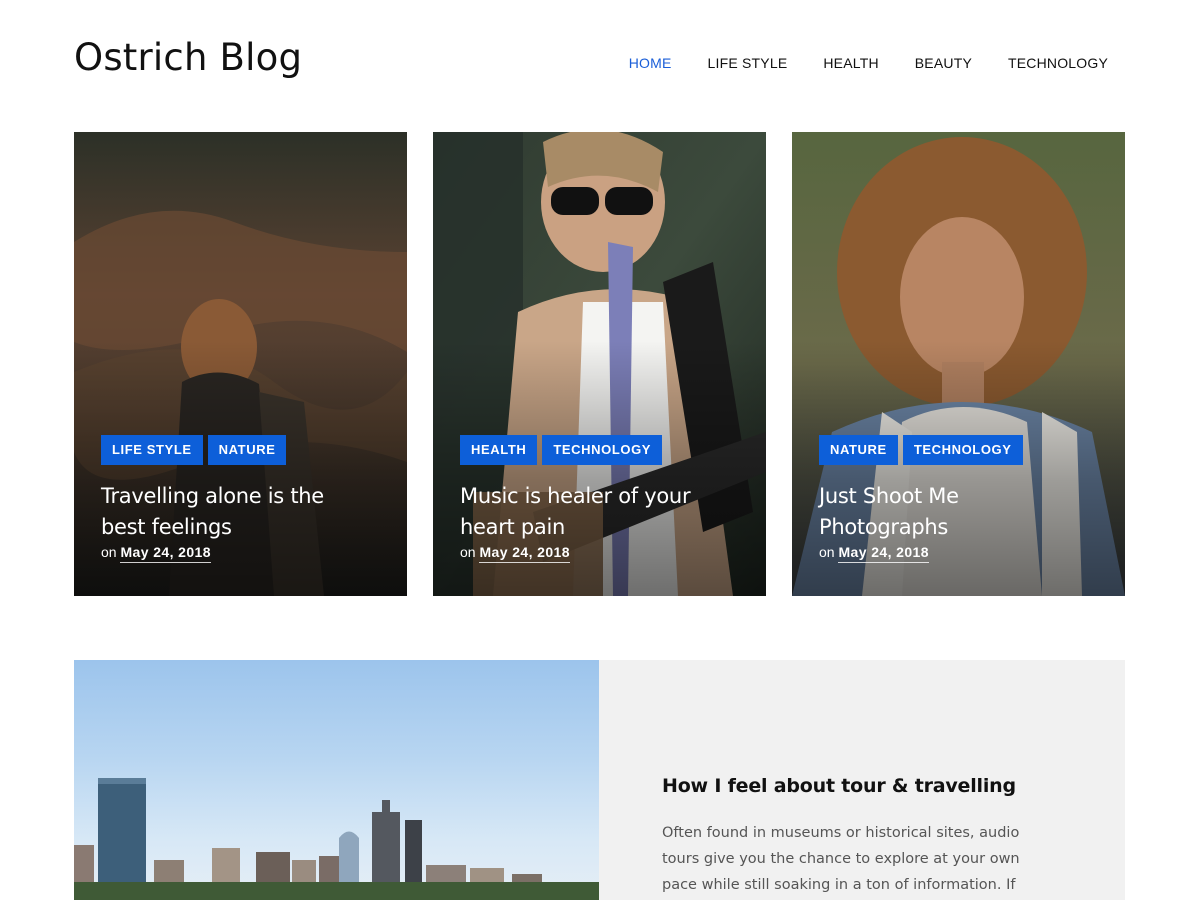 Image resolution: width=1200 pixels, height=900 pixels. Describe the element at coordinates (212, 496) in the screenshot. I see `post-title-line: Travelling alone is the` at that location.